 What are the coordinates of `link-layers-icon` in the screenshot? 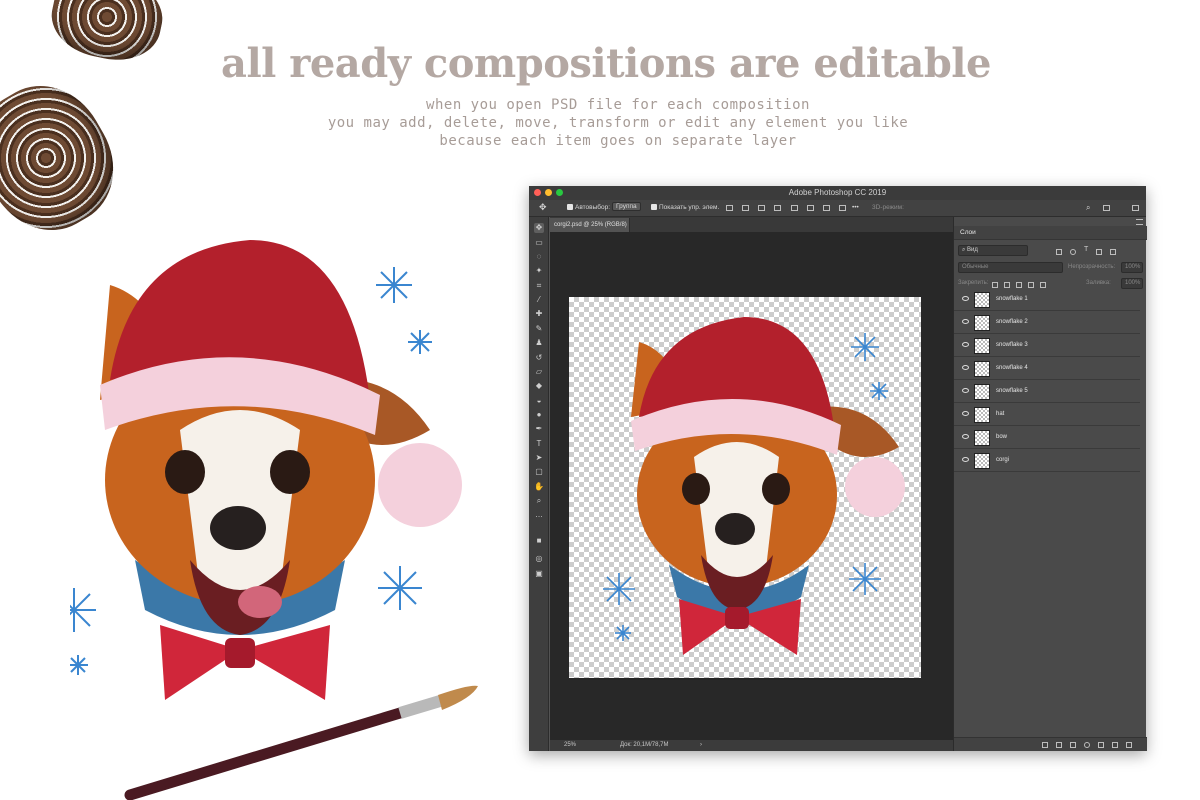 It's located at (1045, 745).